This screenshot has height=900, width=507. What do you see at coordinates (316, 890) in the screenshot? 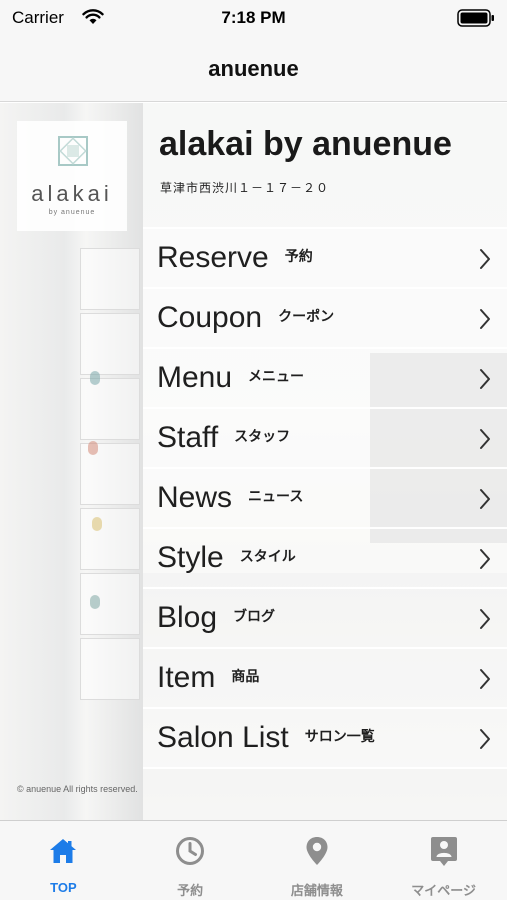
I see `tab-label: 店舗情報` at bounding box center [316, 890].